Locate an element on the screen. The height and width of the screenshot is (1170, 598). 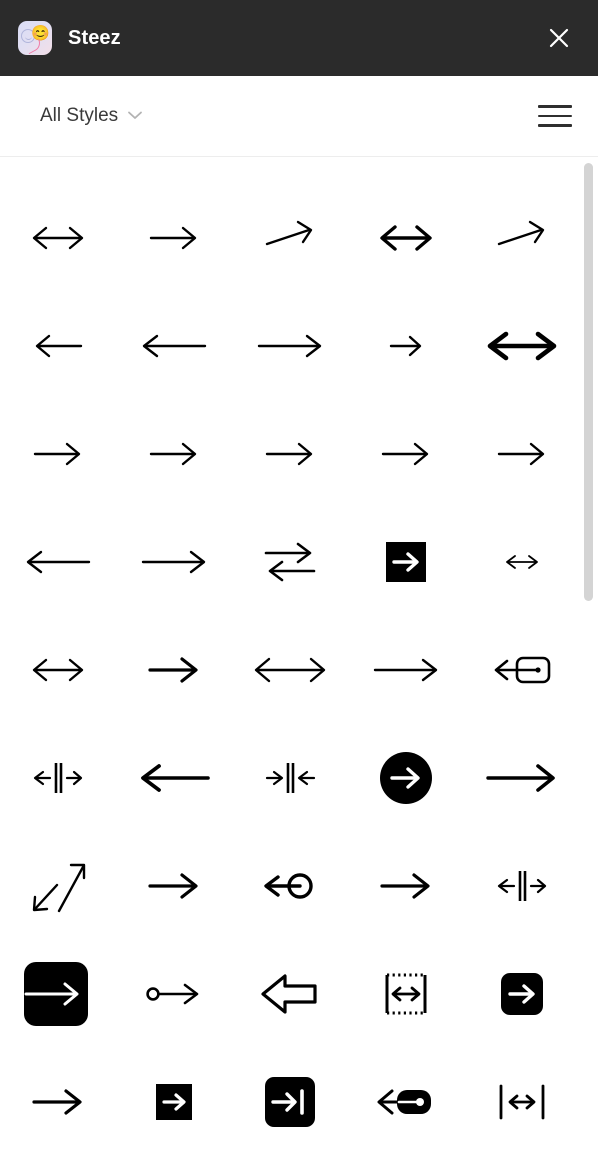
arrow-right-tilted is located at coordinates (290, 238).